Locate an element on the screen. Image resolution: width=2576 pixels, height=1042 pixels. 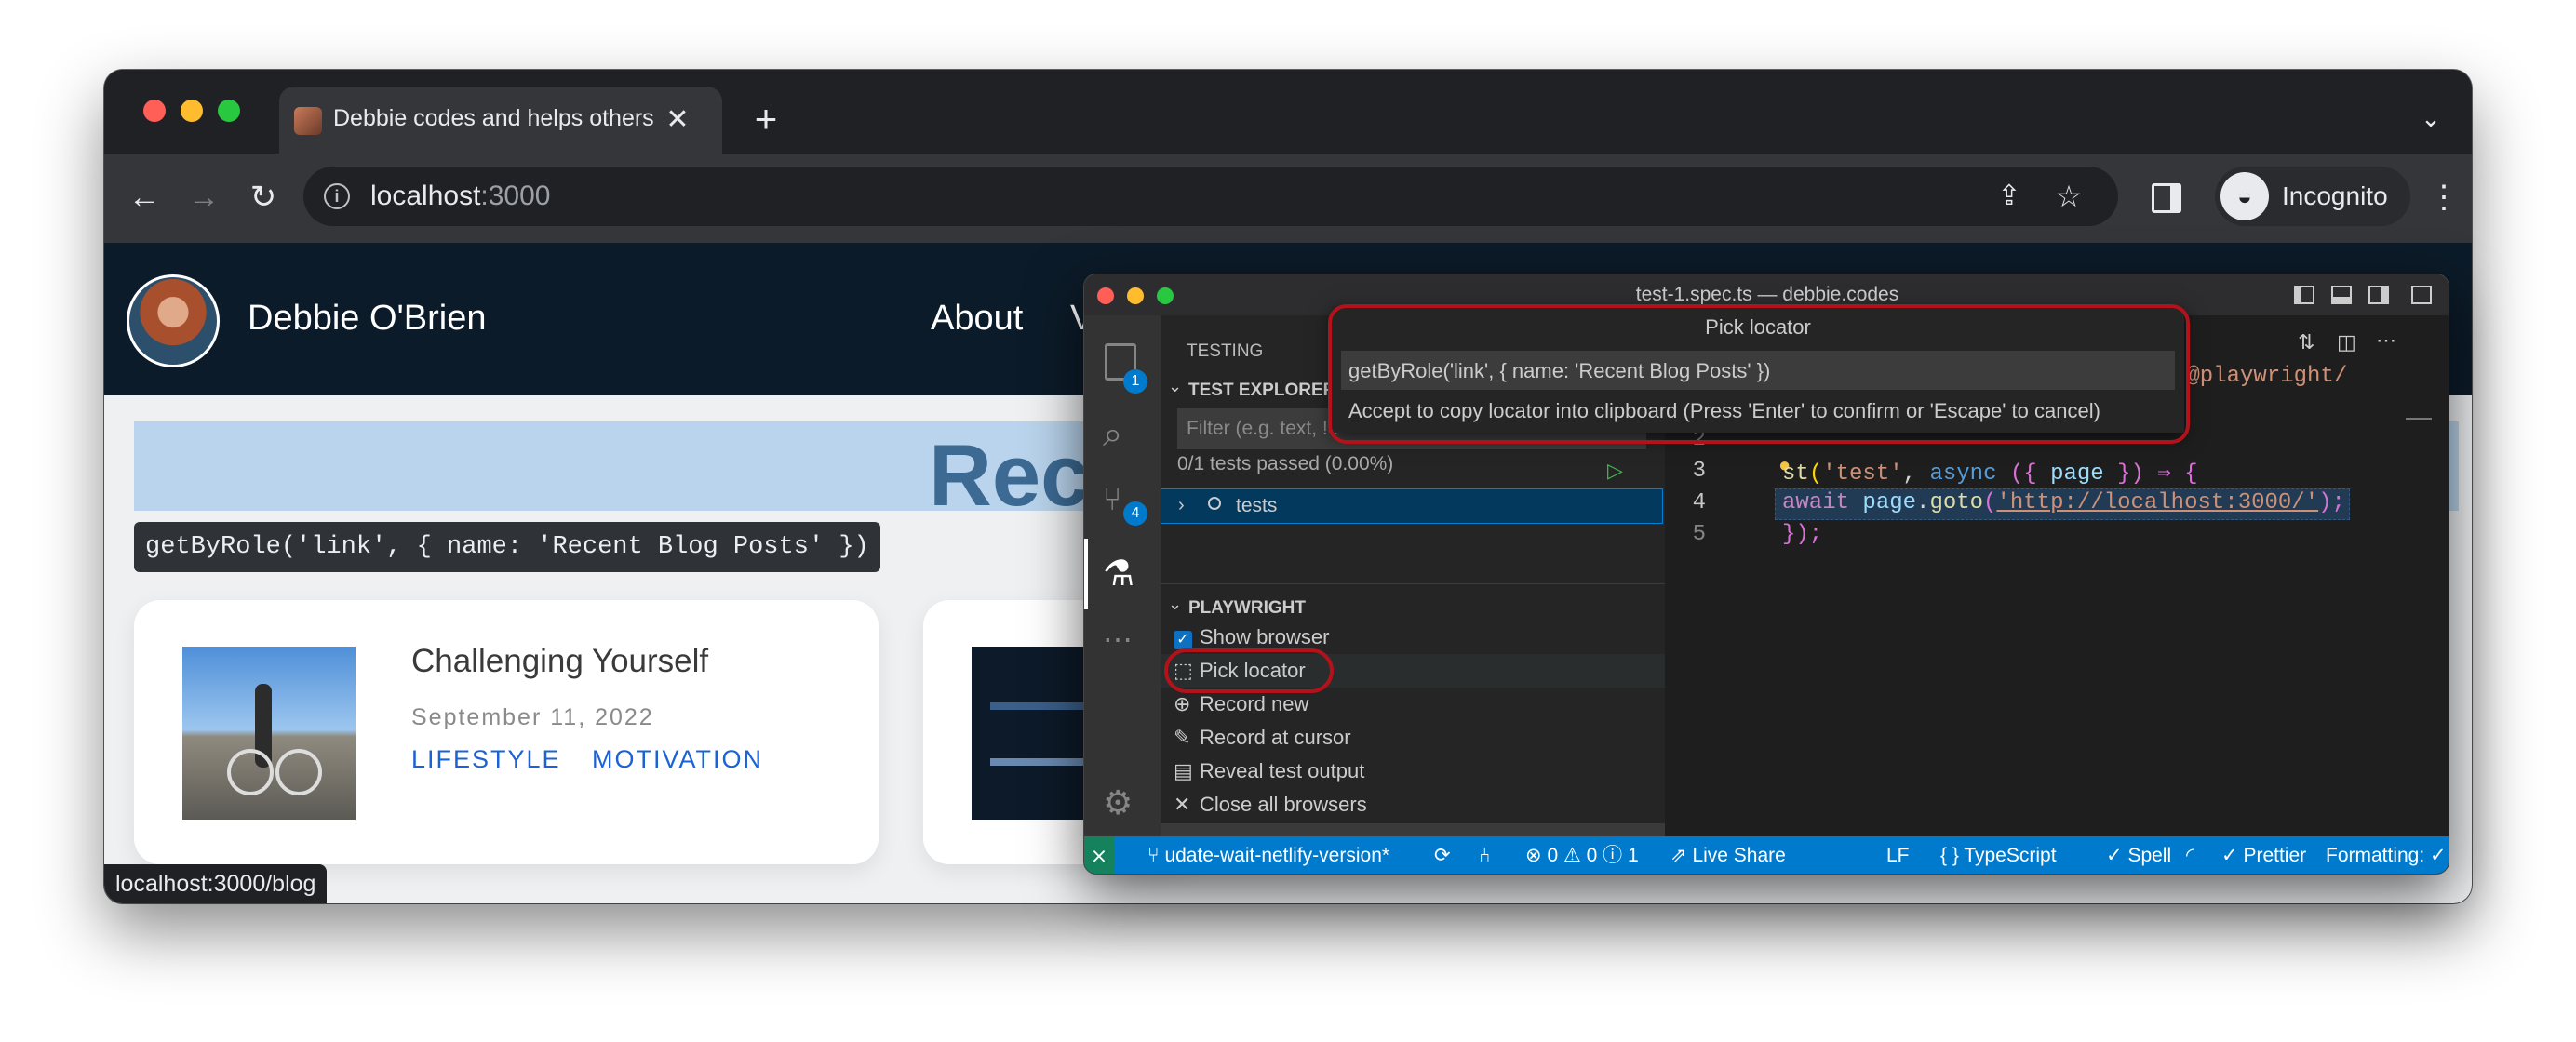
run-test-gutter-icon: ▷ is located at coordinates (1615, 471).